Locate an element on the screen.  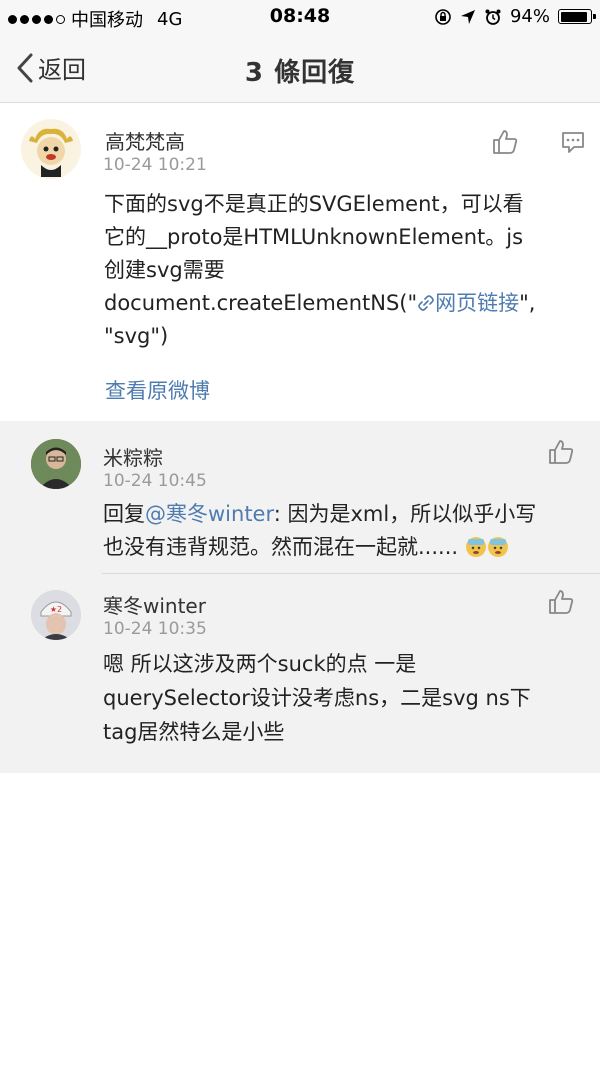
comment-line: 创建svg需要 is located at coordinates (164, 270).